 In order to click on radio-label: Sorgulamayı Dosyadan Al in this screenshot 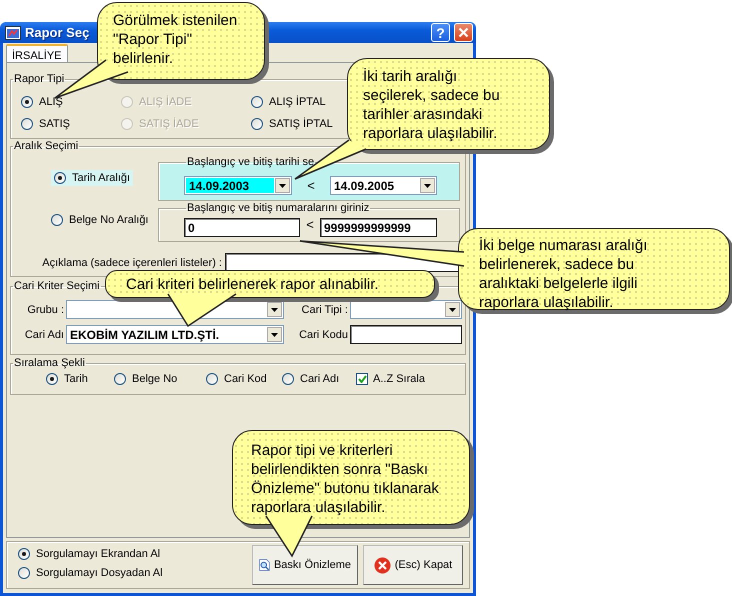, I will do `click(99, 573)`.